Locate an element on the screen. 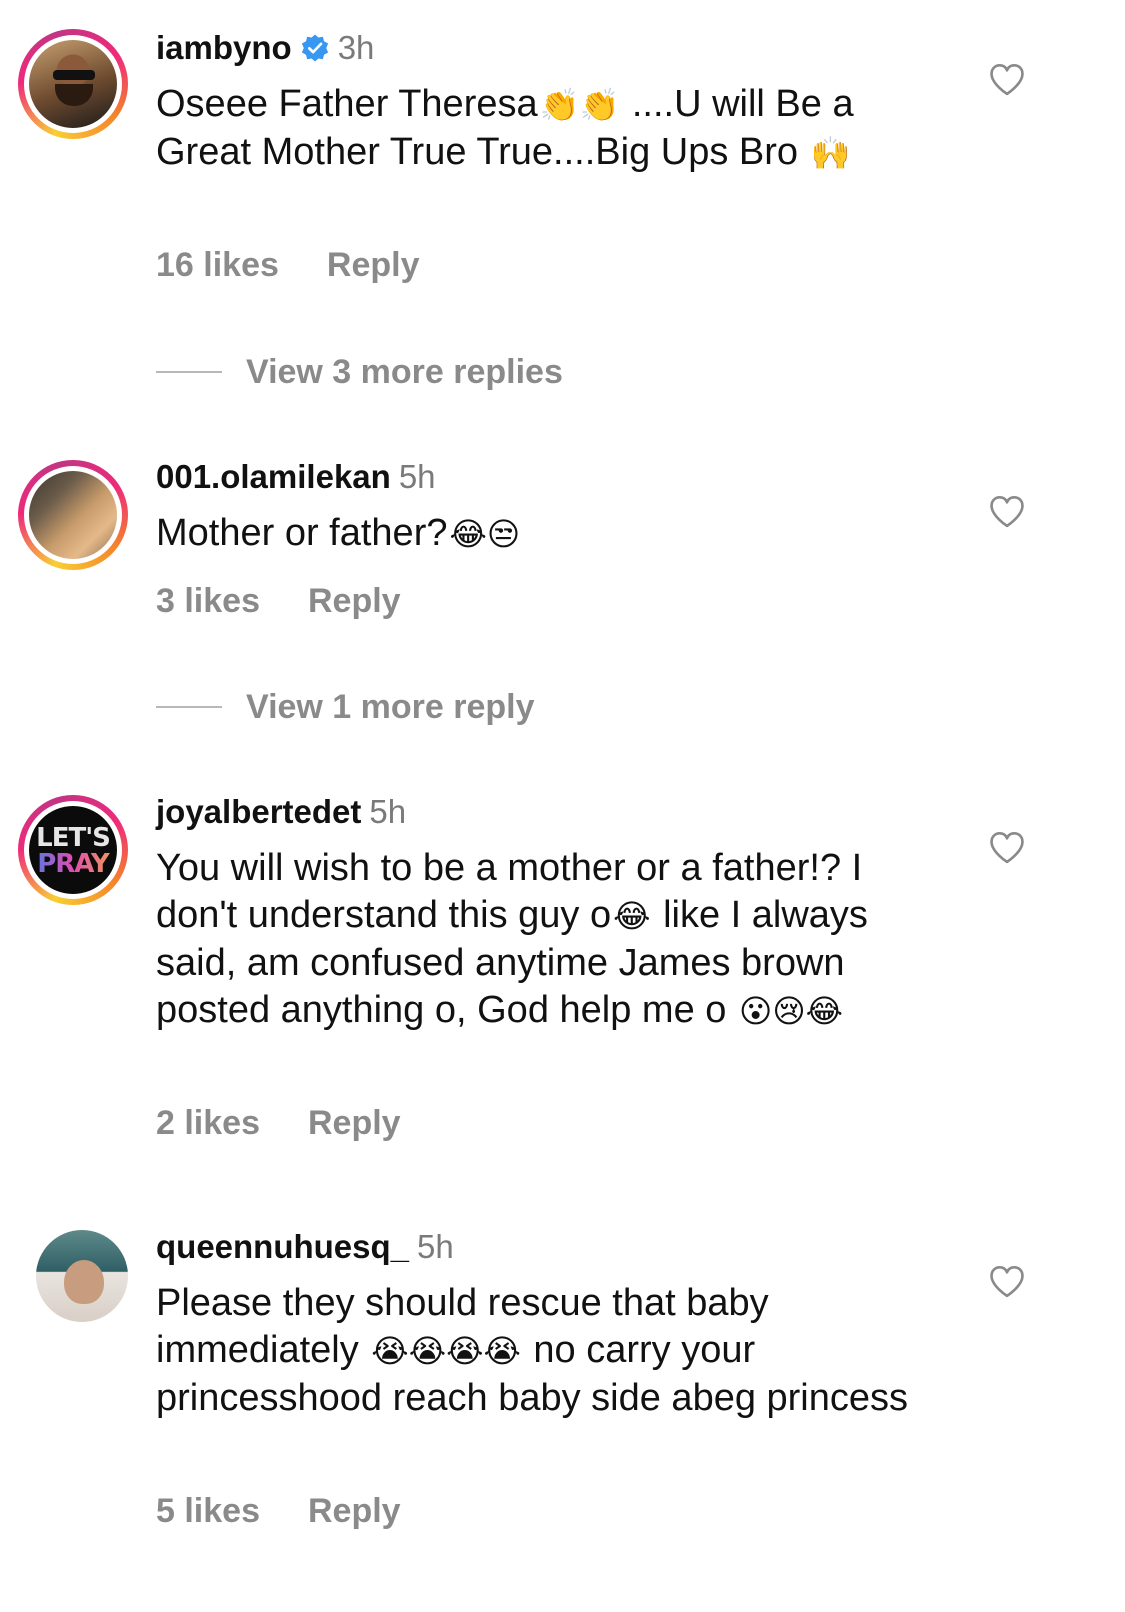 This screenshot has width=1125, height=1612. view-more-replies: View 1 more reply is located at coordinates (345, 707).